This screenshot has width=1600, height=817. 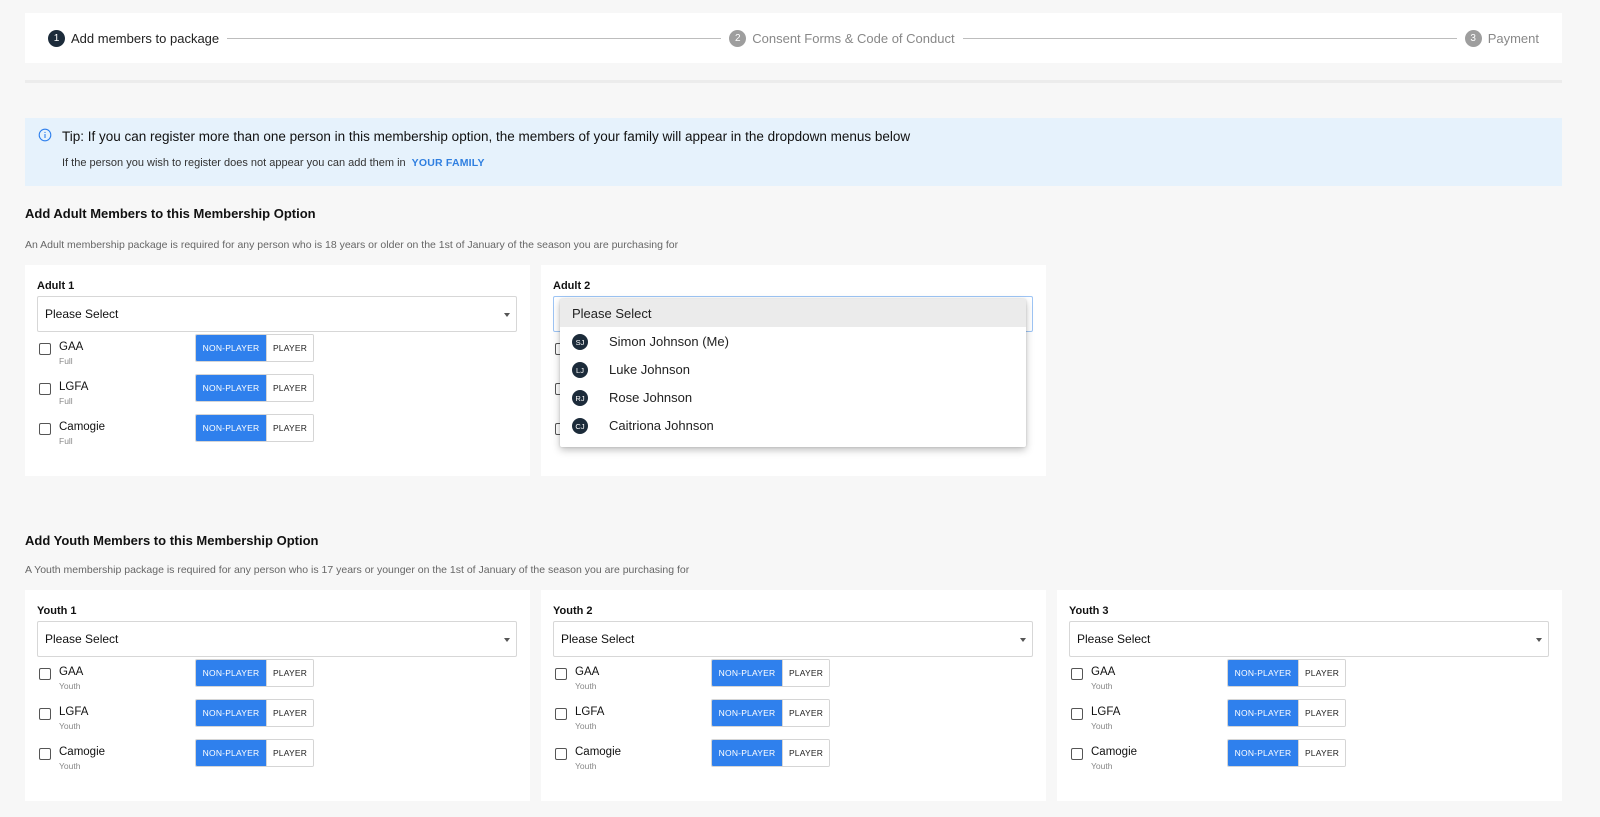 What do you see at coordinates (793, 313) in the screenshot?
I see `menu-item-placeholder: Please Select` at bounding box center [793, 313].